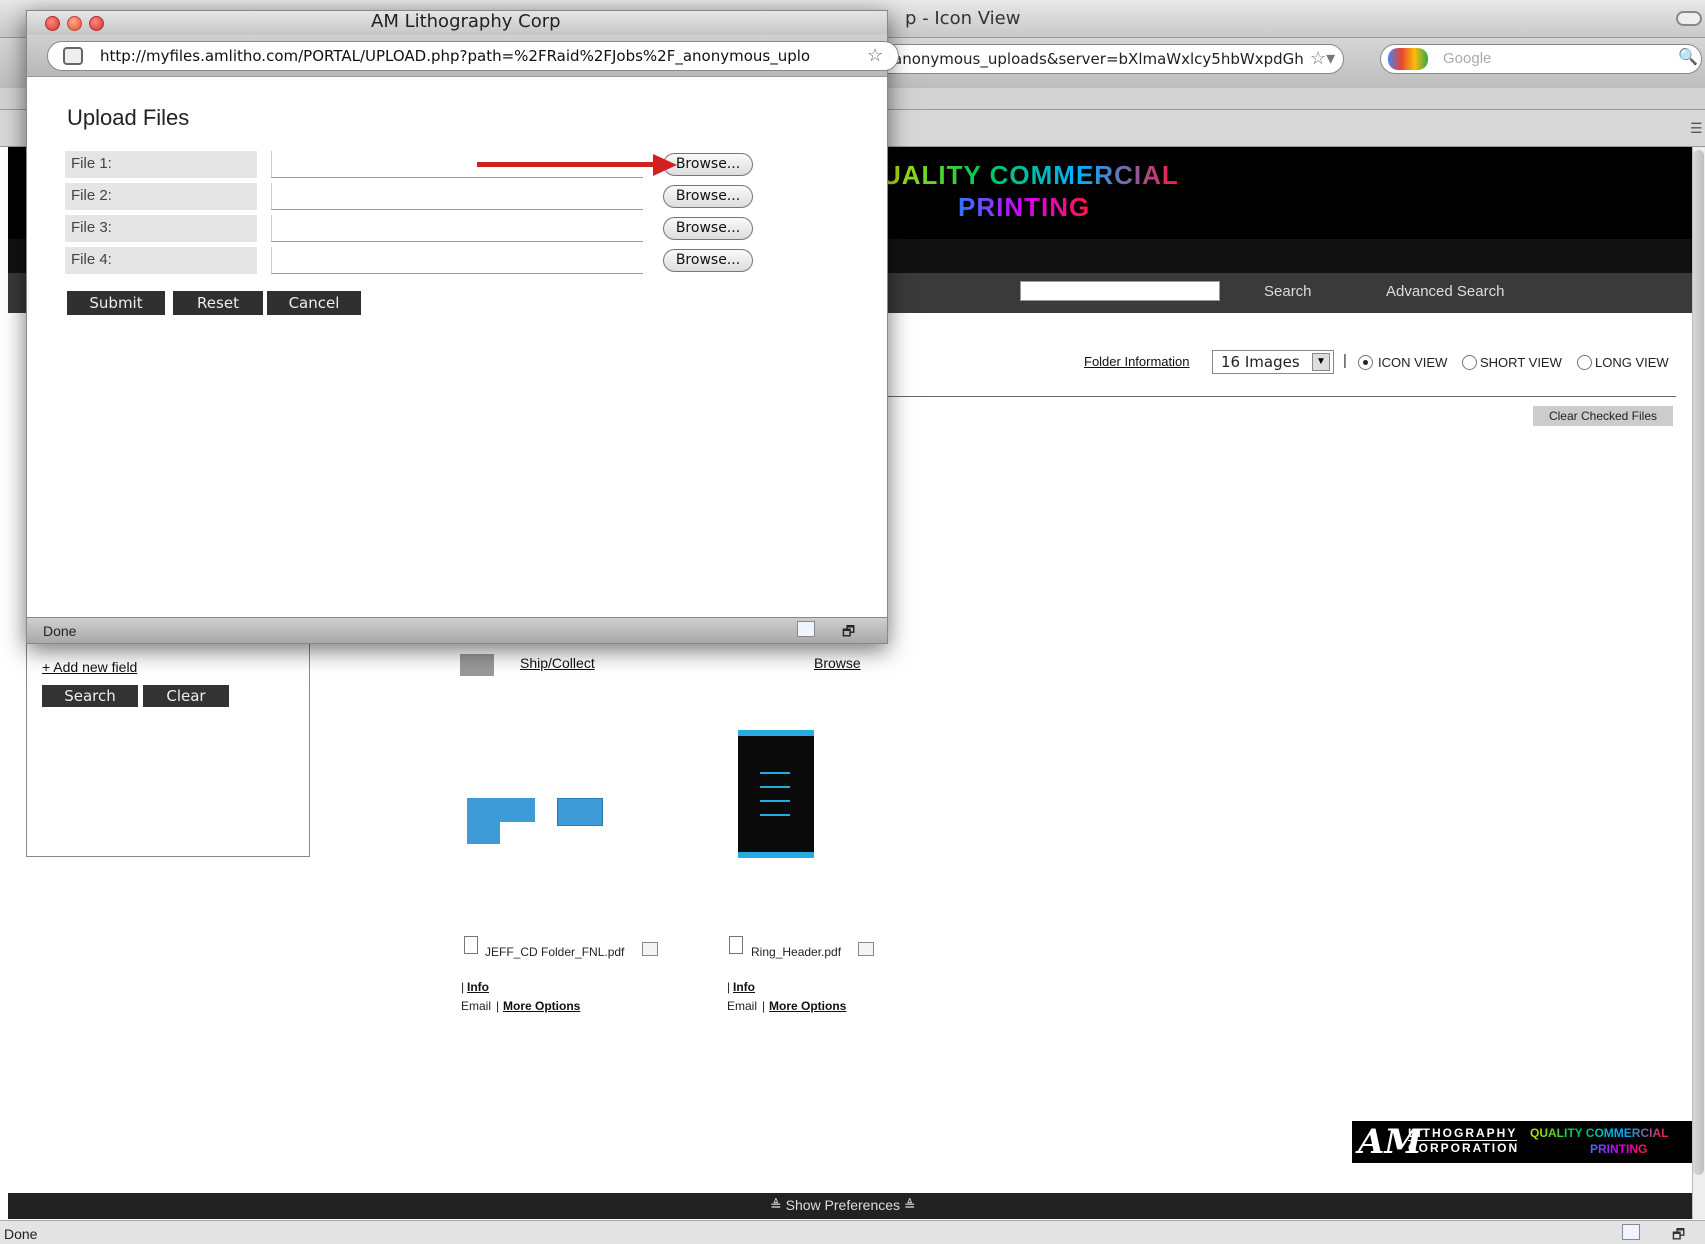 This screenshot has width=1705, height=1244. I want to click on file-2-input, so click(457, 196).